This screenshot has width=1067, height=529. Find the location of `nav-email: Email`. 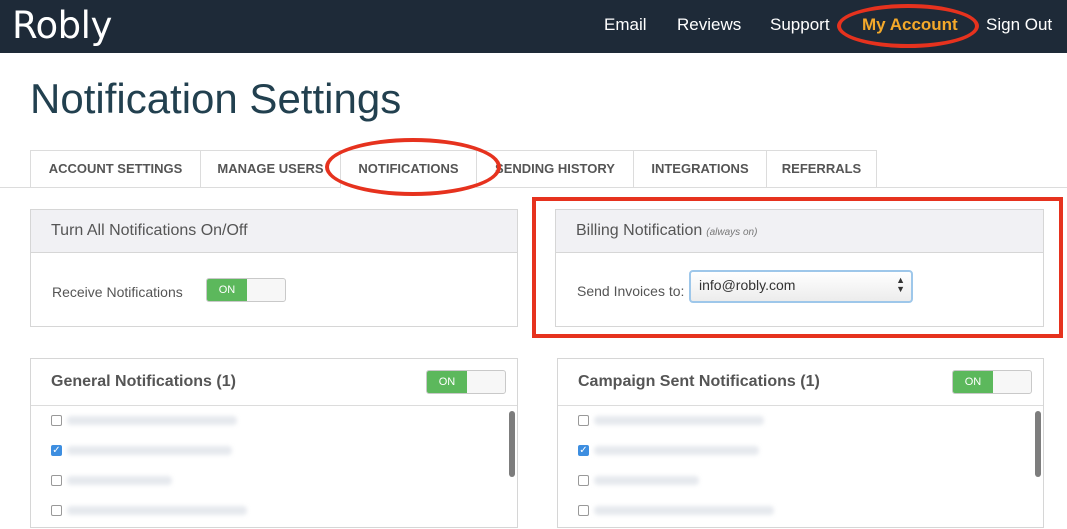

nav-email: Email is located at coordinates (625, 25).